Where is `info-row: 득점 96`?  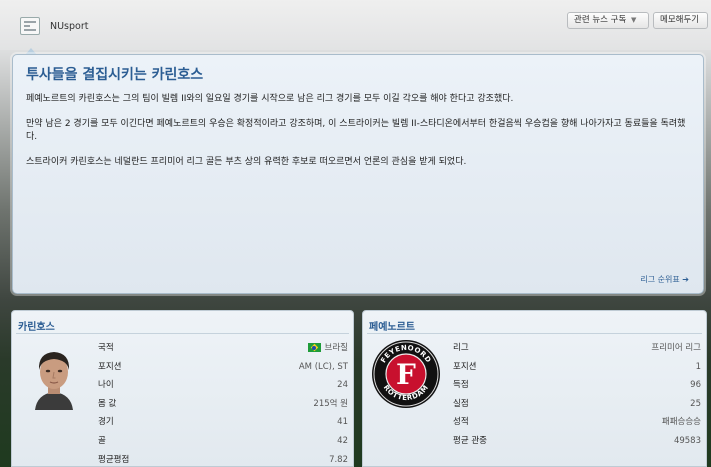
info-row: 득점 96 is located at coordinates (576, 385).